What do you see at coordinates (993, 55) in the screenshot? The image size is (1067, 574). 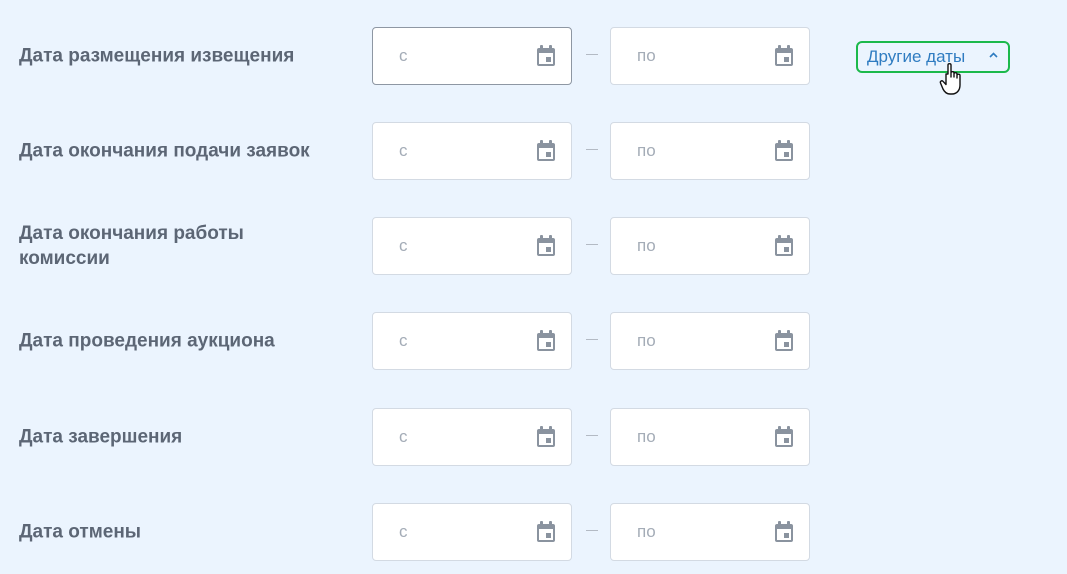 I see `chevron-up-icon` at bounding box center [993, 55].